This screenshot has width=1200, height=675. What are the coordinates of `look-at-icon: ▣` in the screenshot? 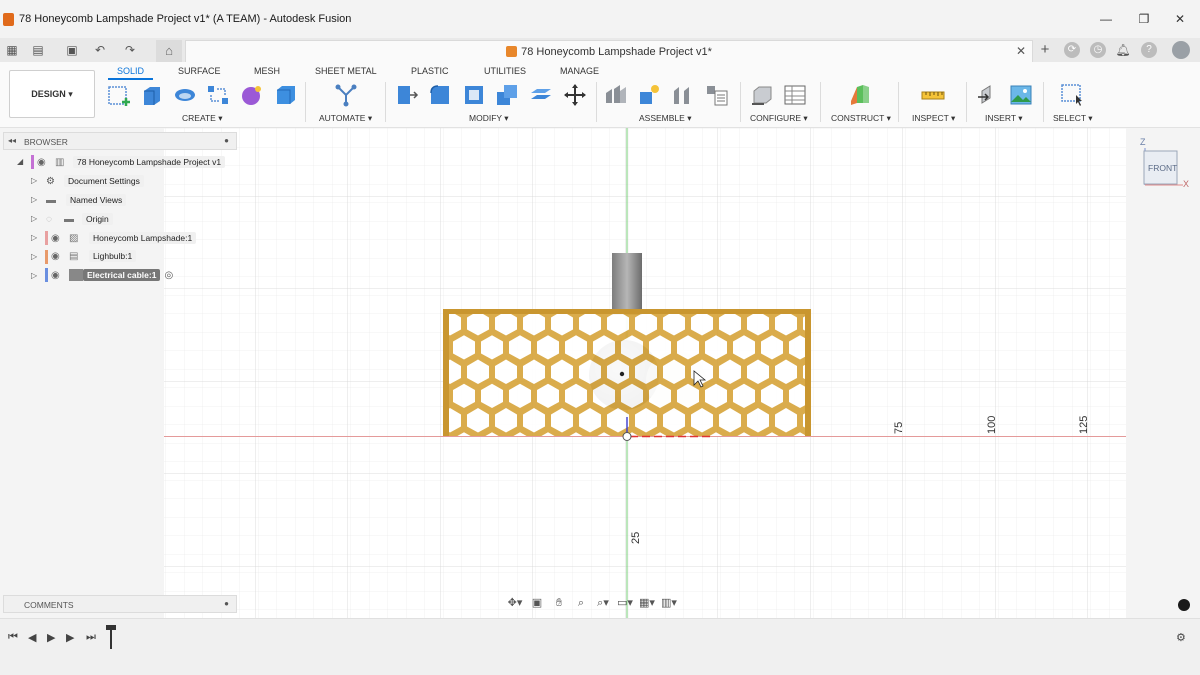 It's located at (537, 603).